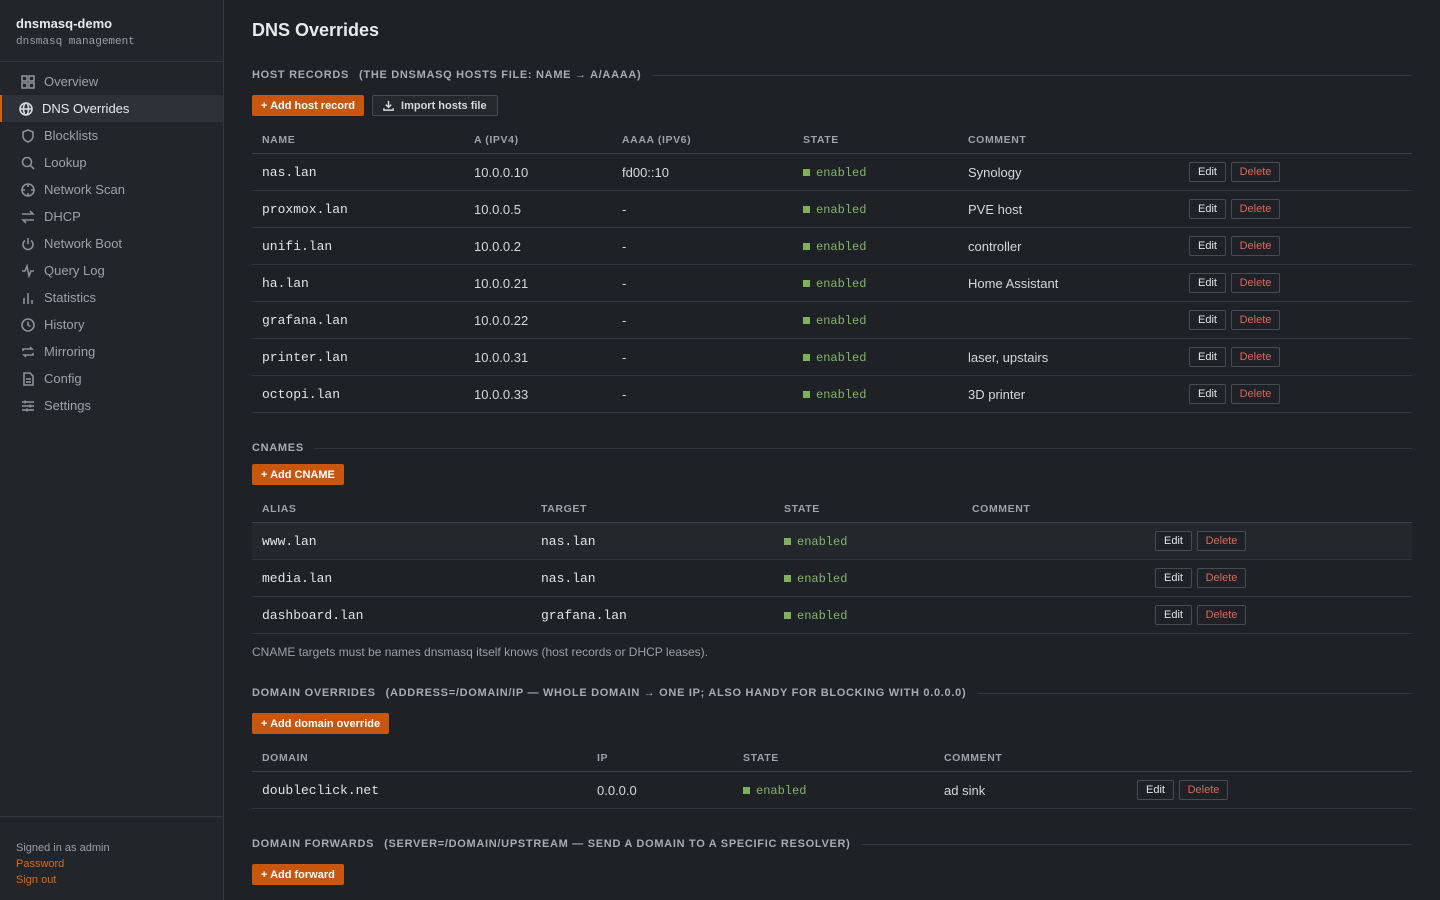 Image resolution: width=1440 pixels, height=900 pixels. What do you see at coordinates (298, 874) in the screenshot?
I see `add-forward-button: + Add forward` at bounding box center [298, 874].